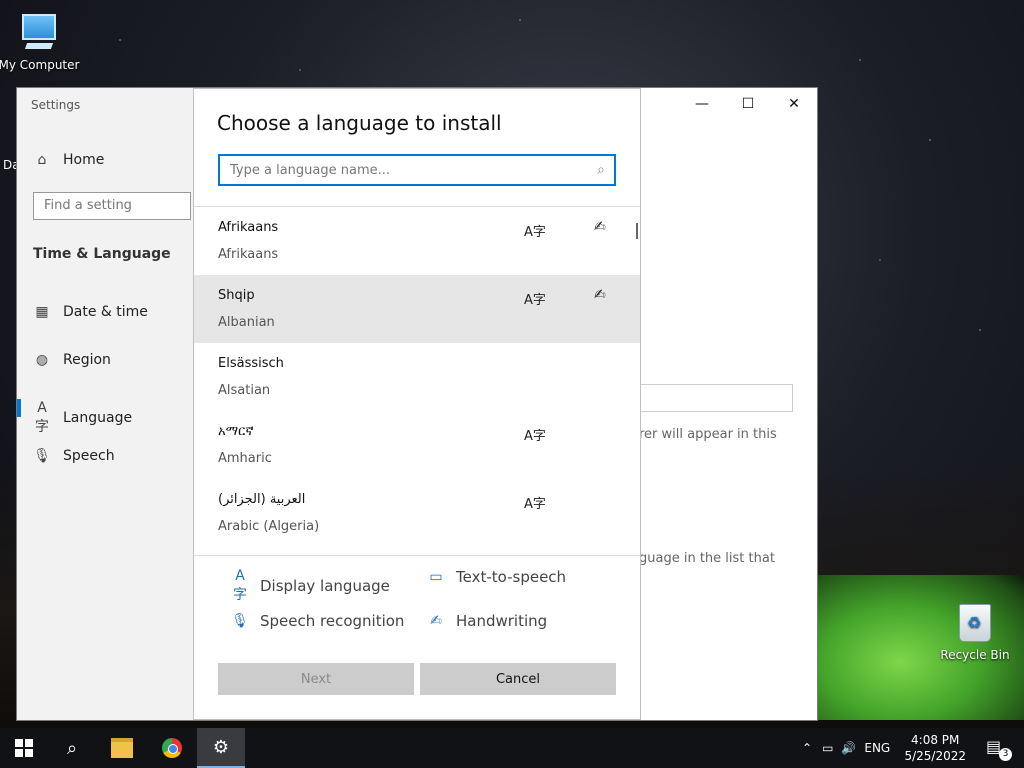 This screenshot has height=768, width=1024. I want to click on nav-home: ⌂ Home, so click(69, 160).